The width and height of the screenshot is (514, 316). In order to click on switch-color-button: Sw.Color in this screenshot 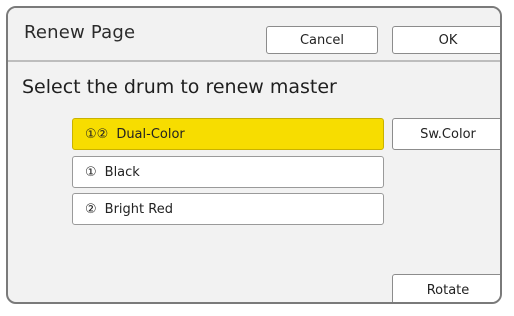, I will do `click(446, 134)`.